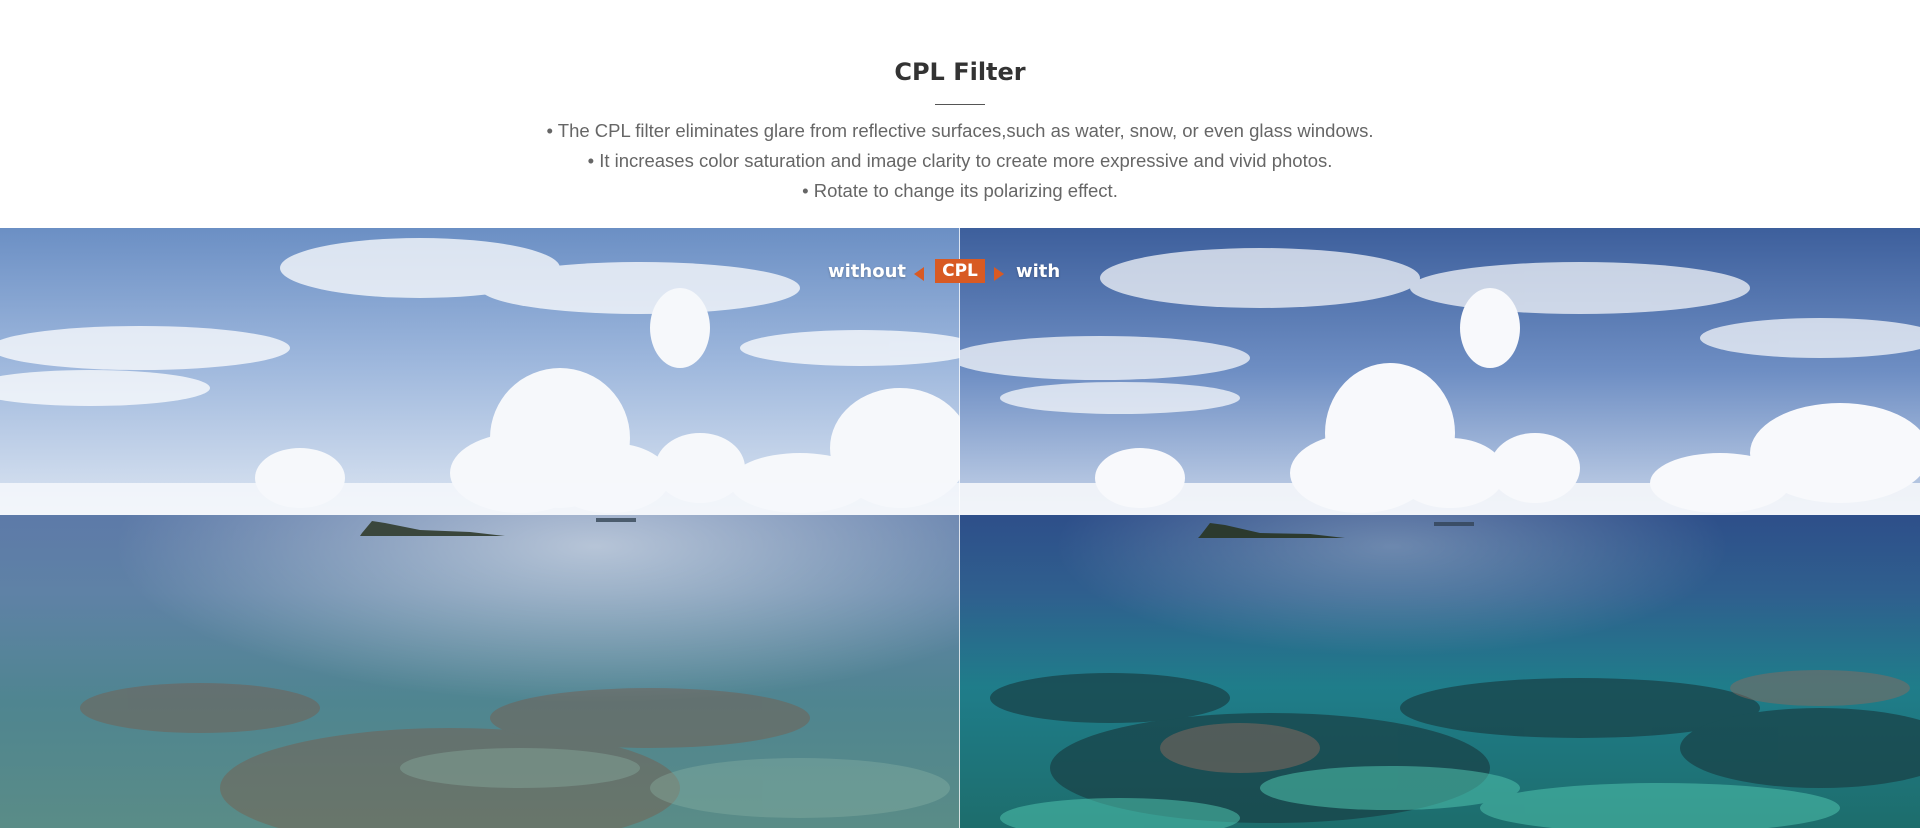 The image size is (1920, 828). I want to click on cpl-toggle: without CPL with, so click(960, 273).